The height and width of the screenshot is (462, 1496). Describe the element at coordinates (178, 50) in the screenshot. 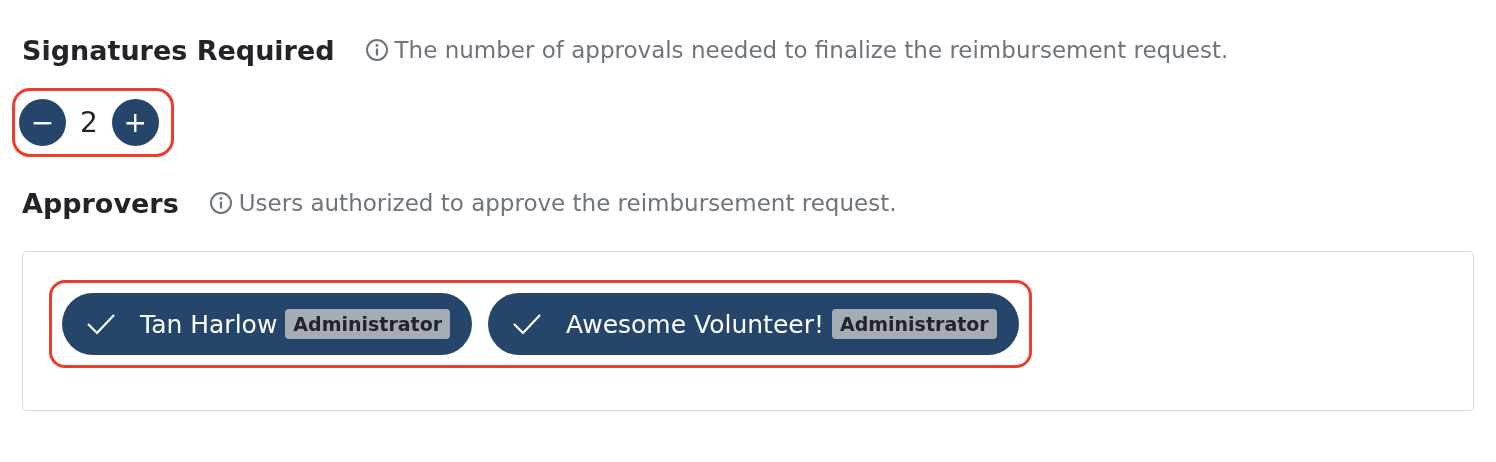

I see `section-title: Signatures Required` at that location.